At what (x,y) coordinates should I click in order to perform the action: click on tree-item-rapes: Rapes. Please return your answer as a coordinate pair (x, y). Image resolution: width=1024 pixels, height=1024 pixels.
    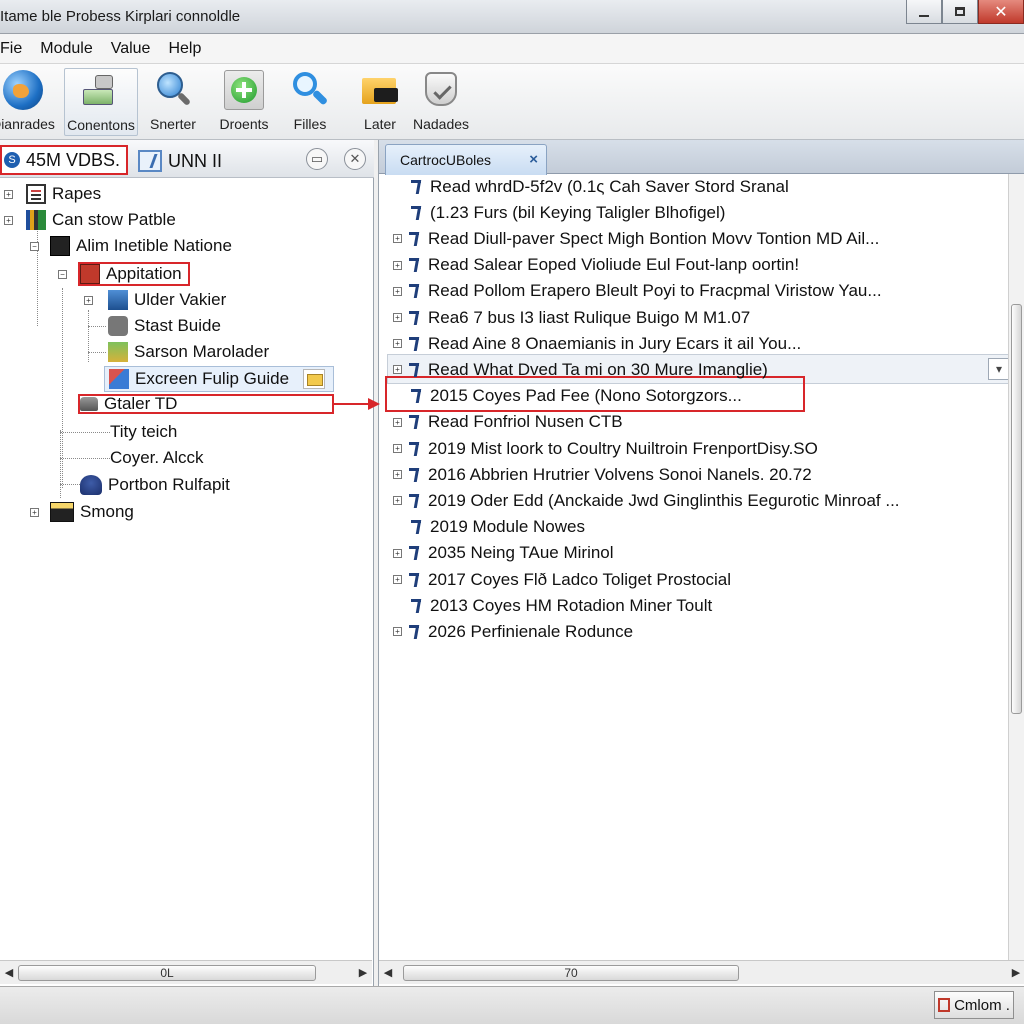
    Looking at the image, I should click on (63, 194).